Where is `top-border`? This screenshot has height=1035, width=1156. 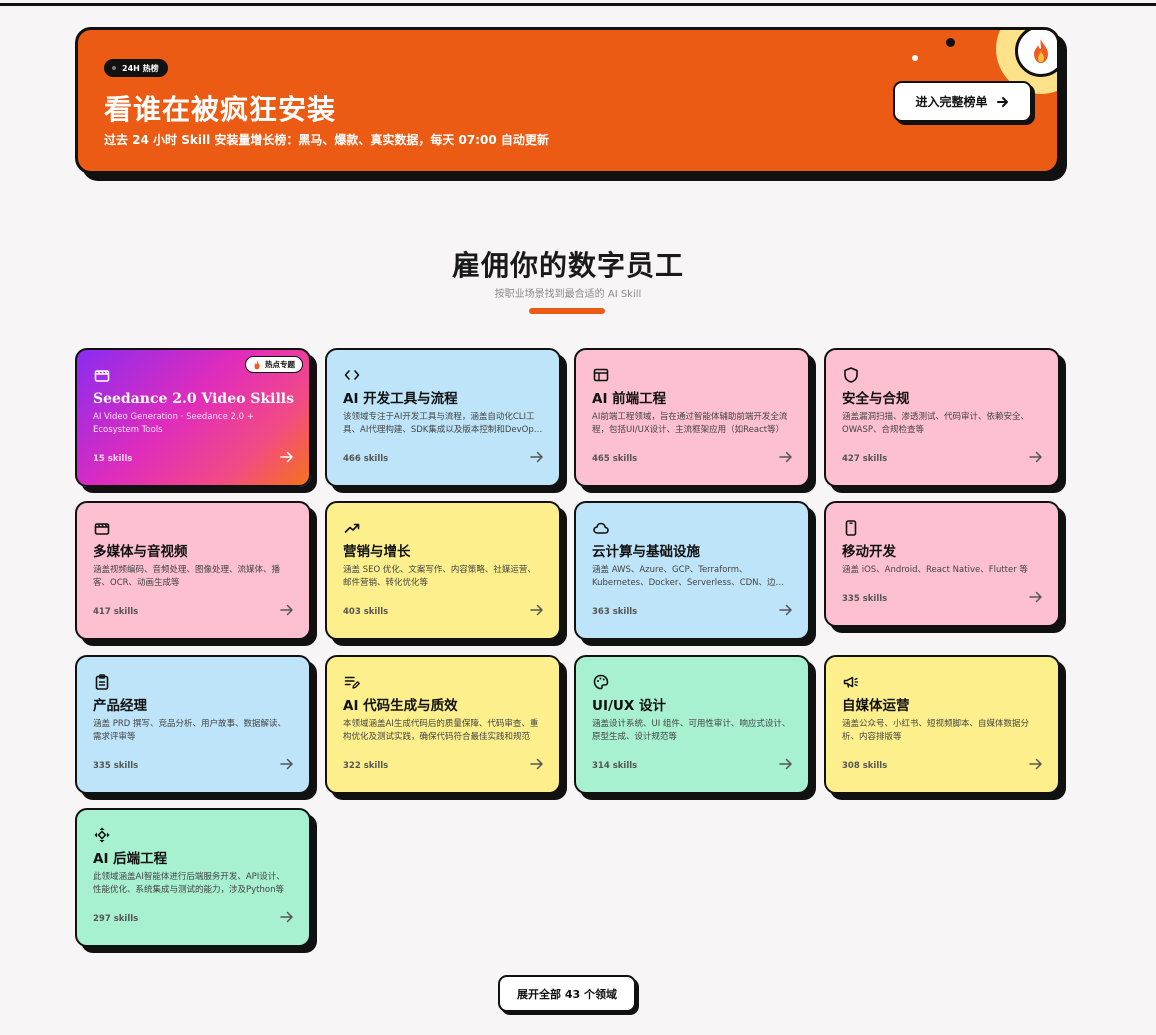
top-border is located at coordinates (578, 4).